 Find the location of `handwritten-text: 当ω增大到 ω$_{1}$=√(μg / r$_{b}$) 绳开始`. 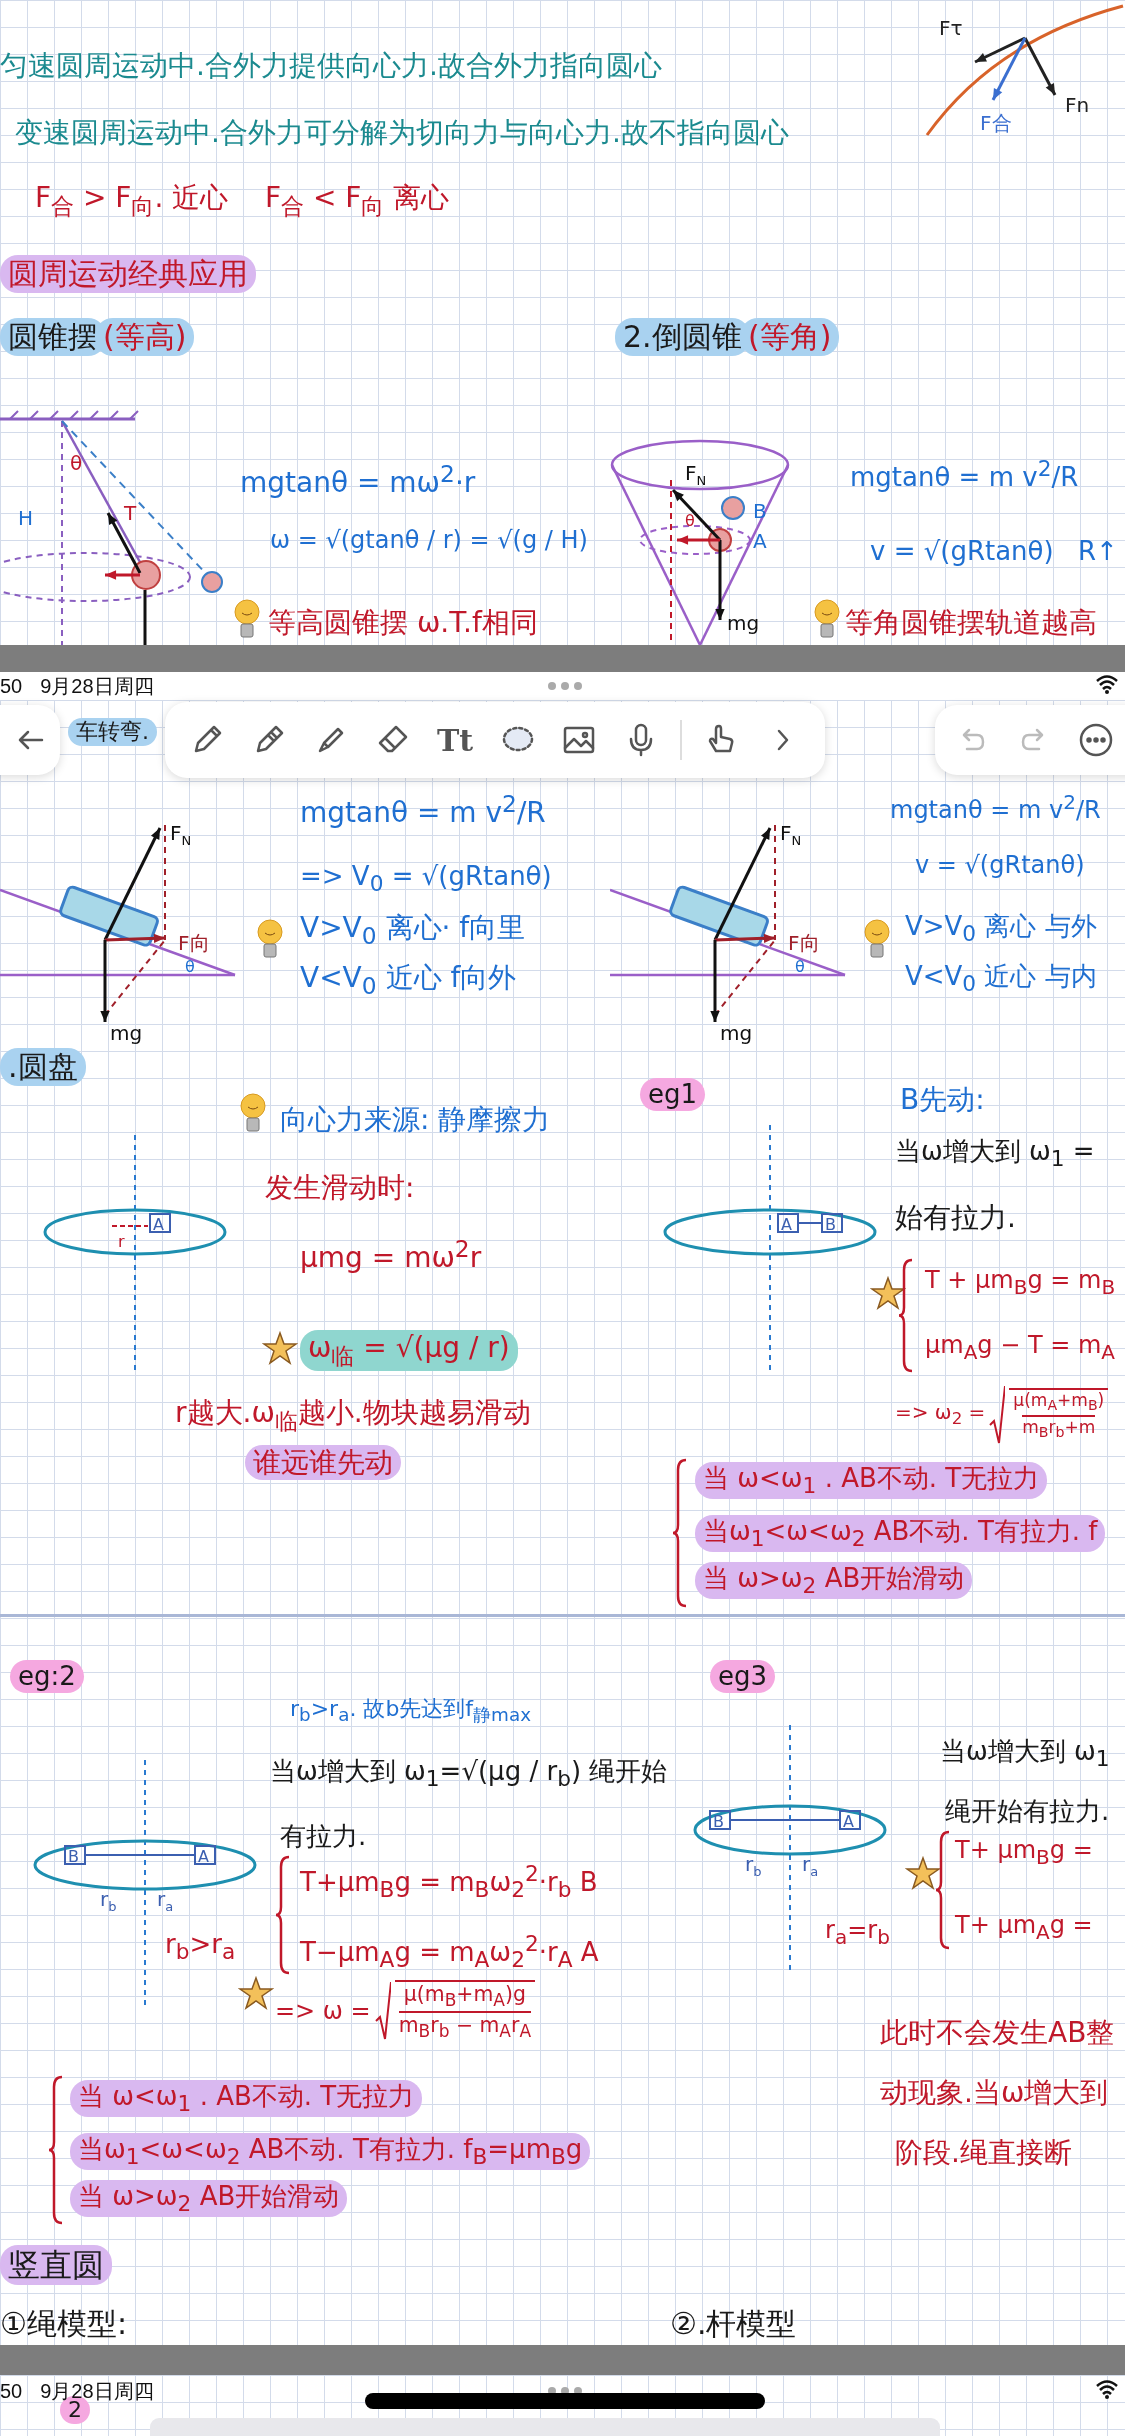

handwritten-text: 当ω增大到 ω$_{1}$=√(μg / r$_{b}$) 绳开始 is located at coordinates (469, 1774).